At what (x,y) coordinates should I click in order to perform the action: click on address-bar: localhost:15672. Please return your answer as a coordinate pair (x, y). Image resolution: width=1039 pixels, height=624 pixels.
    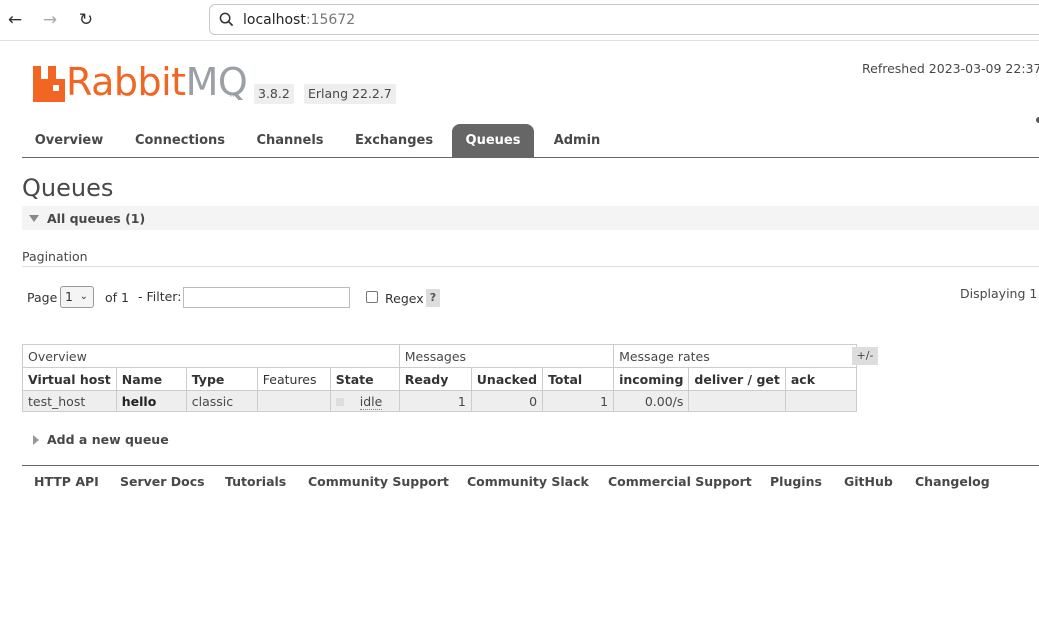
    Looking at the image, I should click on (624, 19).